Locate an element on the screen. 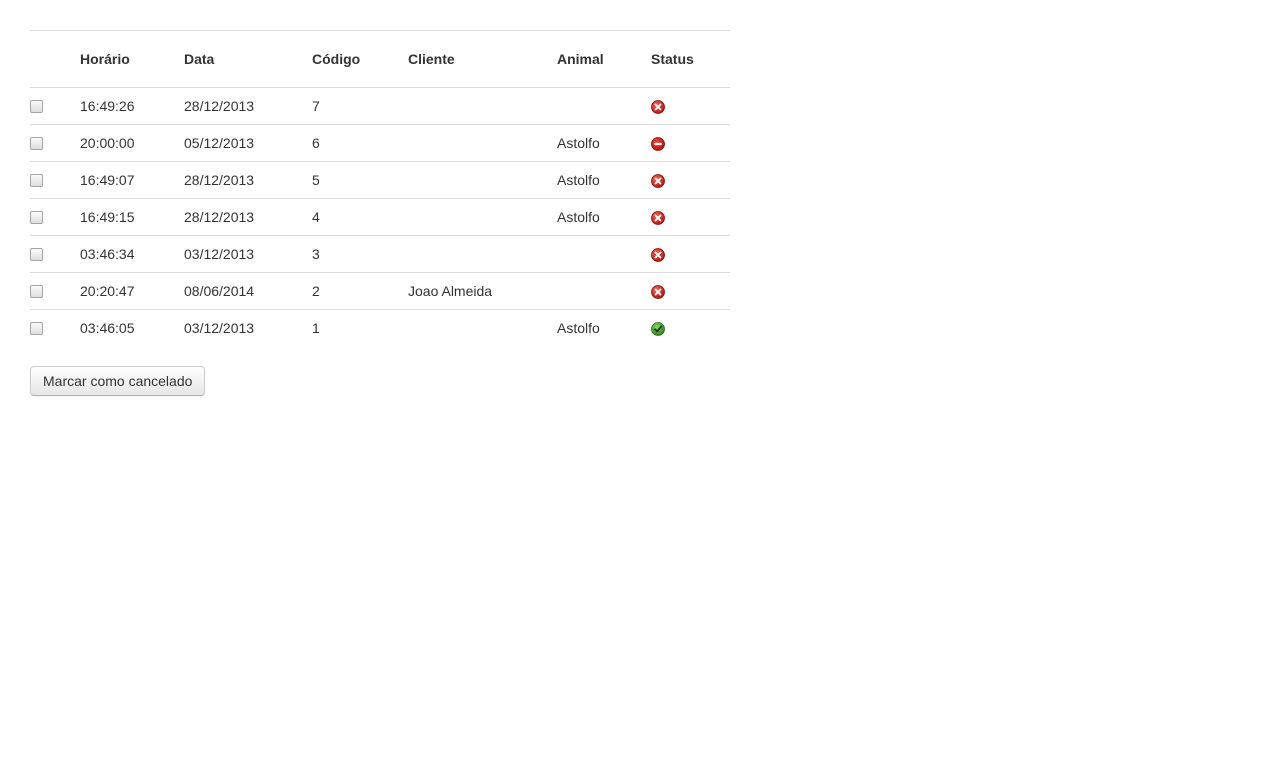 The width and height of the screenshot is (1280, 768). mark-cancelled-button: Marcar como cancelado is located at coordinates (118, 381).